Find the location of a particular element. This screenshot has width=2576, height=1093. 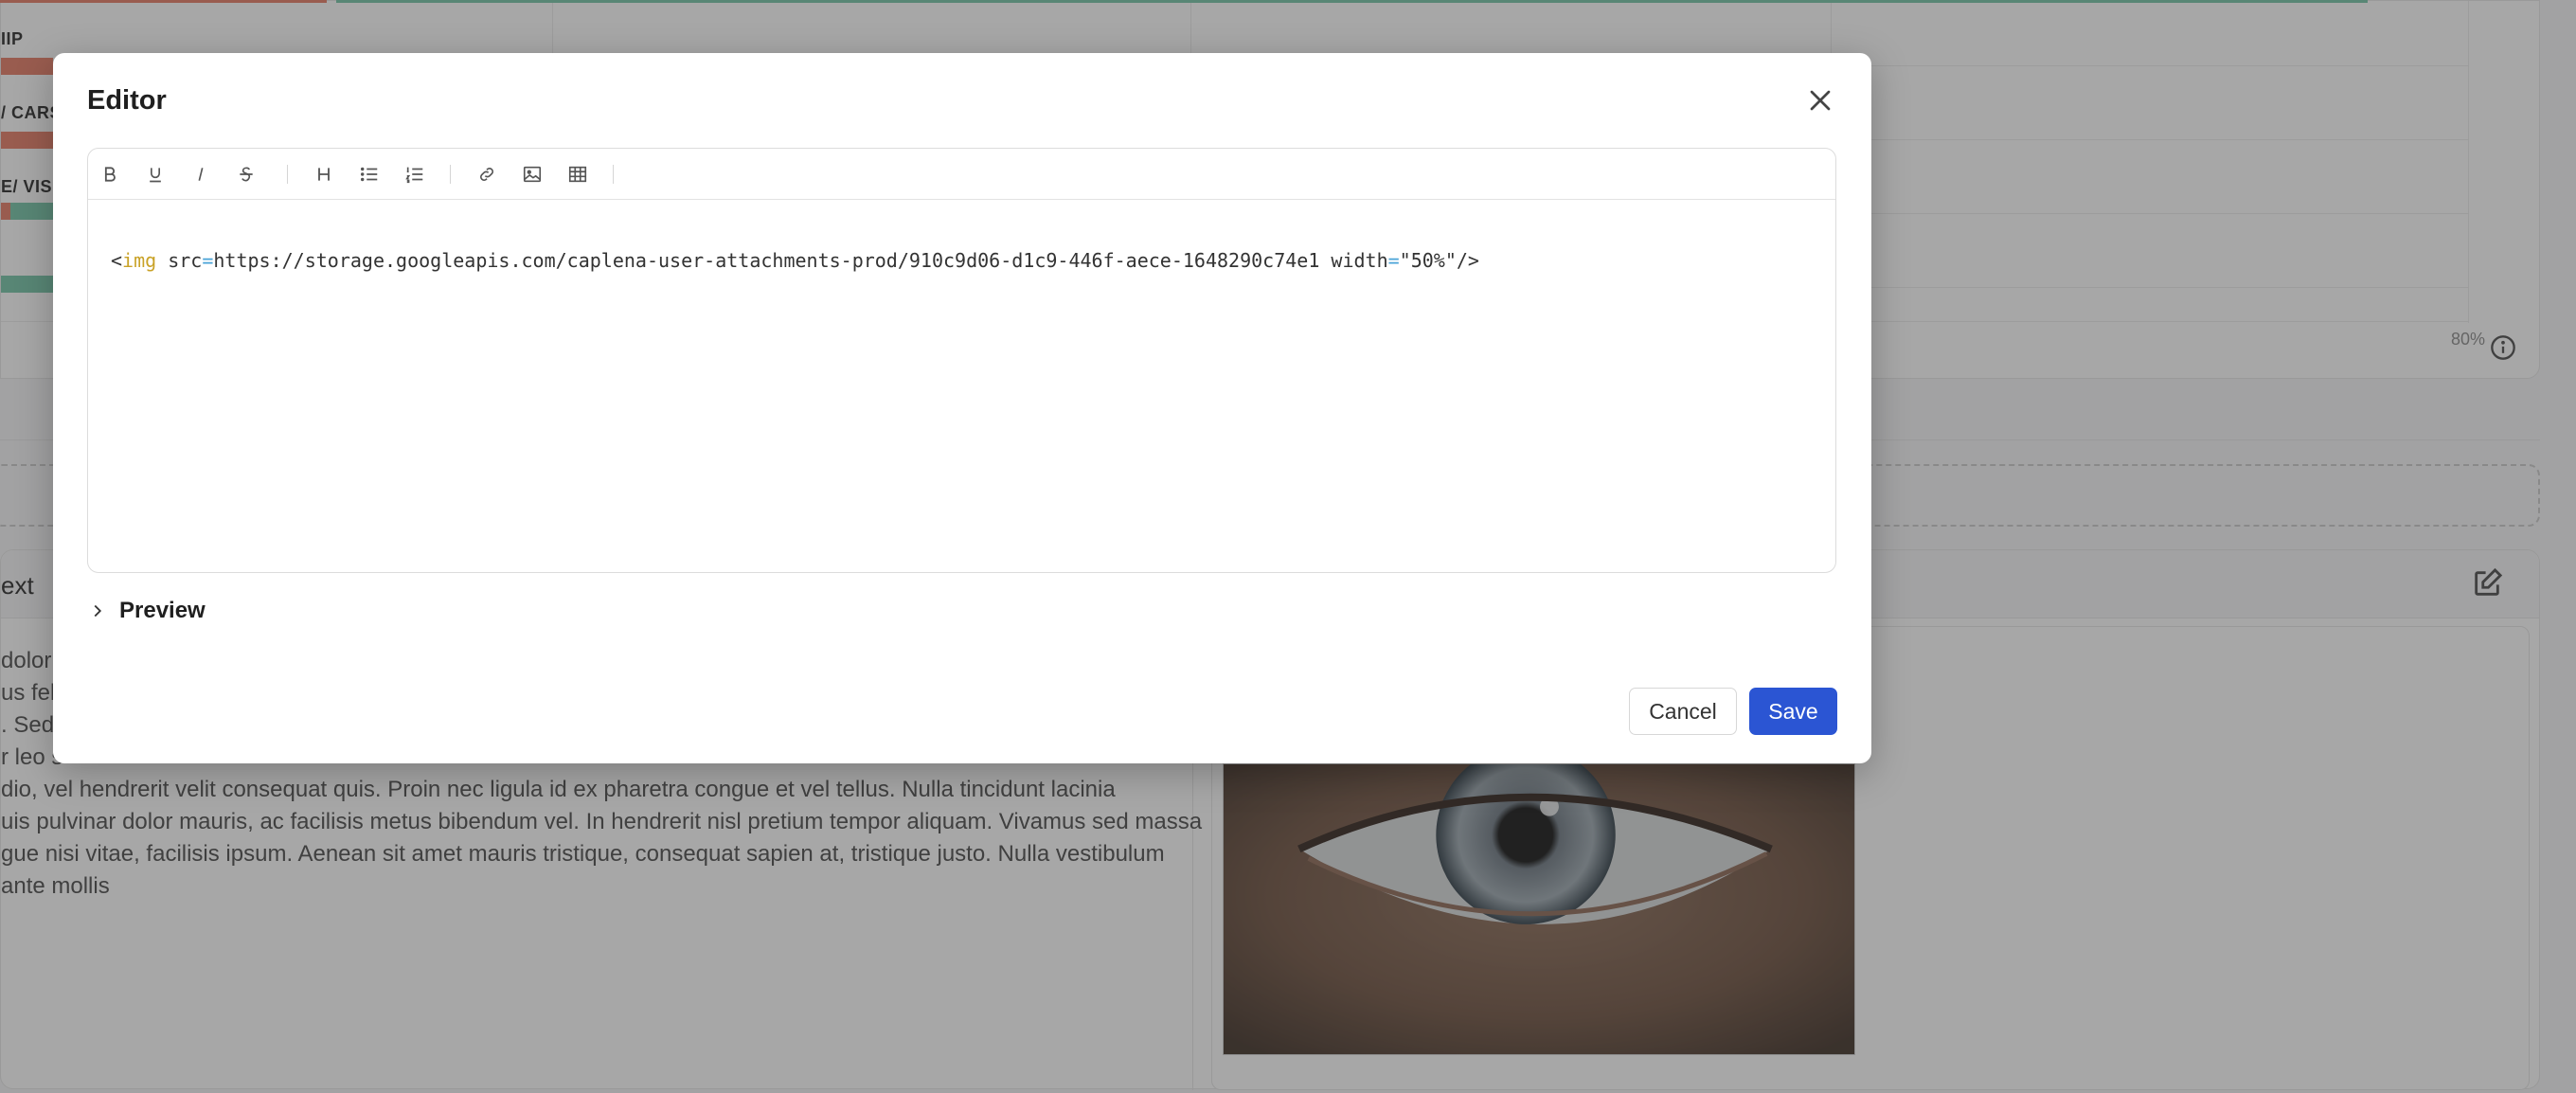

link-icon is located at coordinates (486, 175).